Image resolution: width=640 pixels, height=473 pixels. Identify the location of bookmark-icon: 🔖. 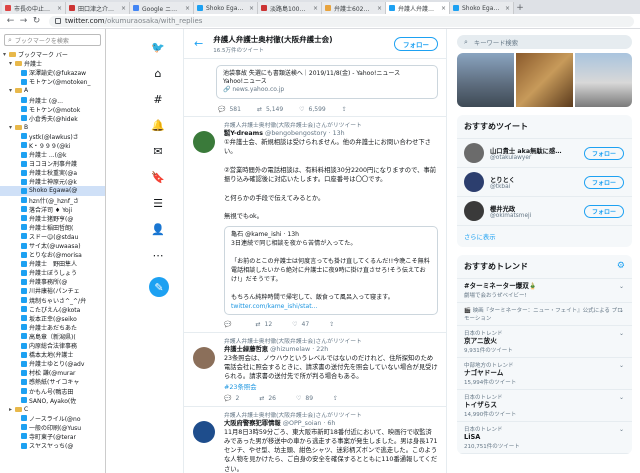
(158, 177).